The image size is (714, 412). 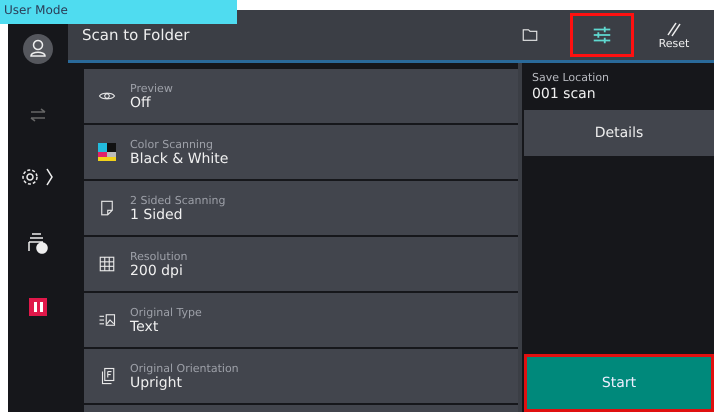 What do you see at coordinates (107, 320) in the screenshot?
I see `text-image-icon` at bounding box center [107, 320].